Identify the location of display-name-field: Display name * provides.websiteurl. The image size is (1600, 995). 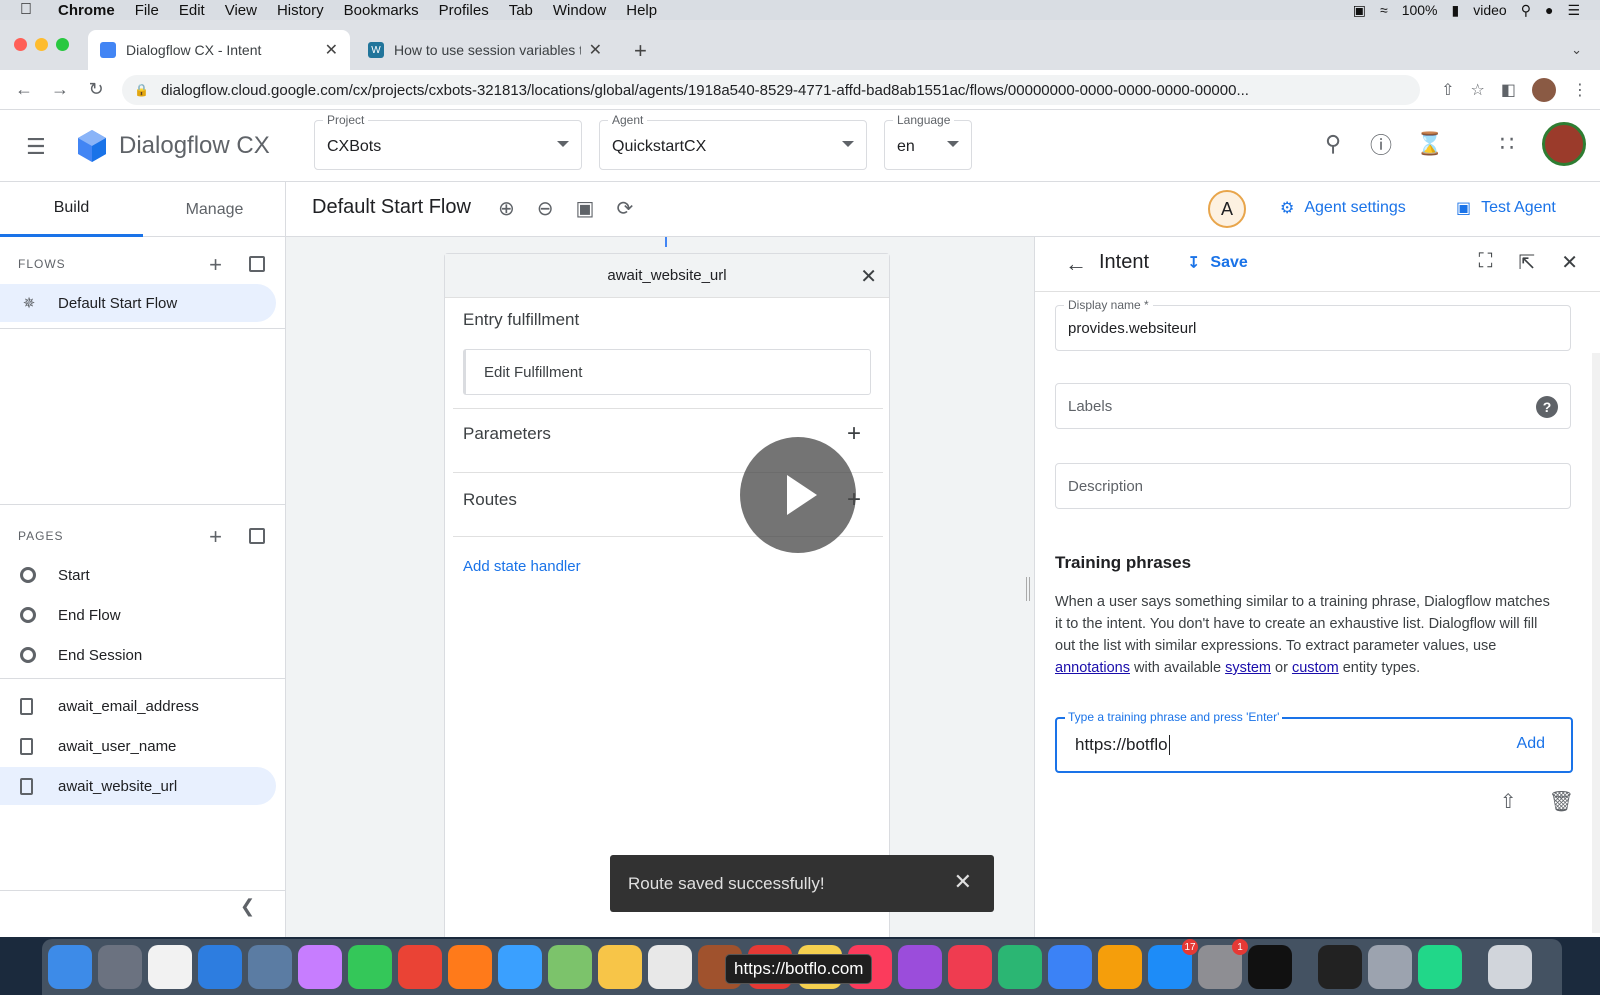
(1313, 324).